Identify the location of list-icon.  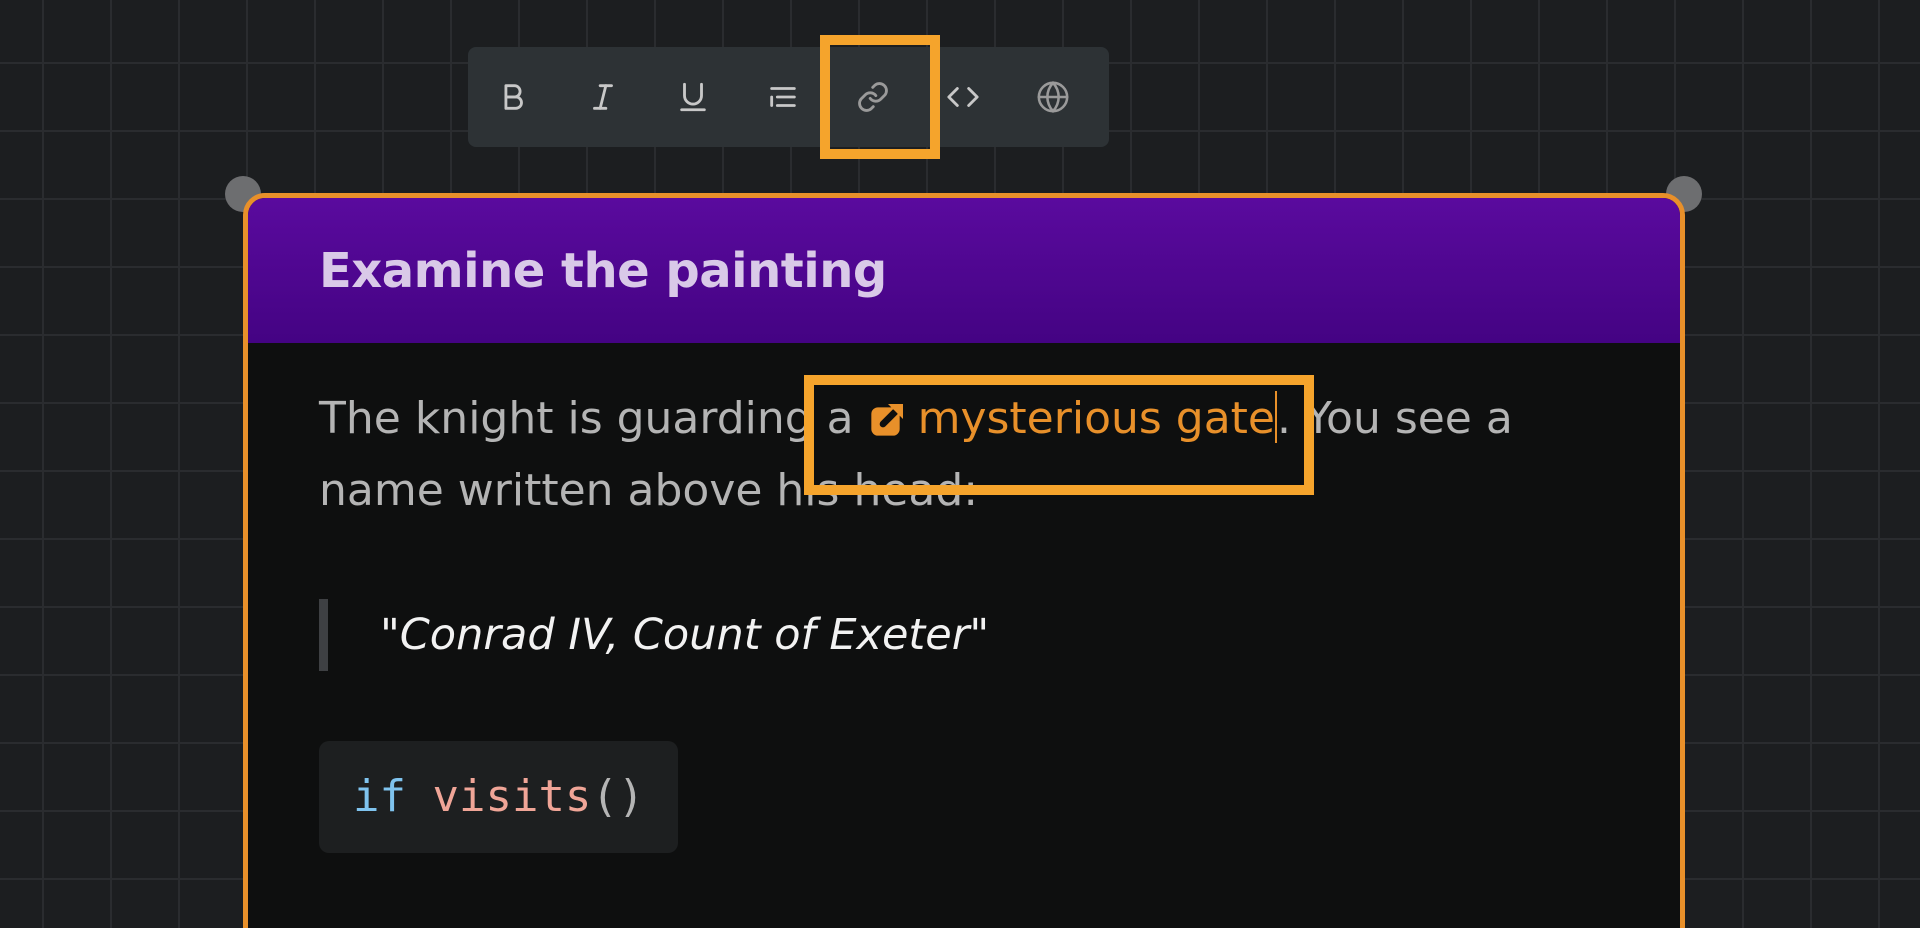
(783, 97).